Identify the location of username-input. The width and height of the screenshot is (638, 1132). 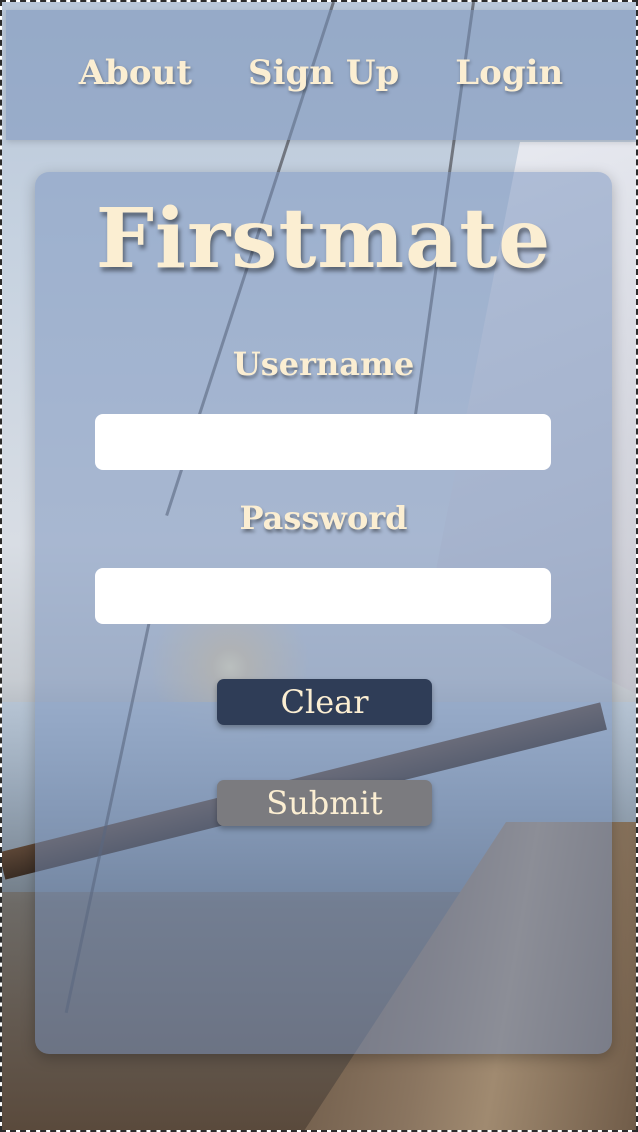
(323, 442).